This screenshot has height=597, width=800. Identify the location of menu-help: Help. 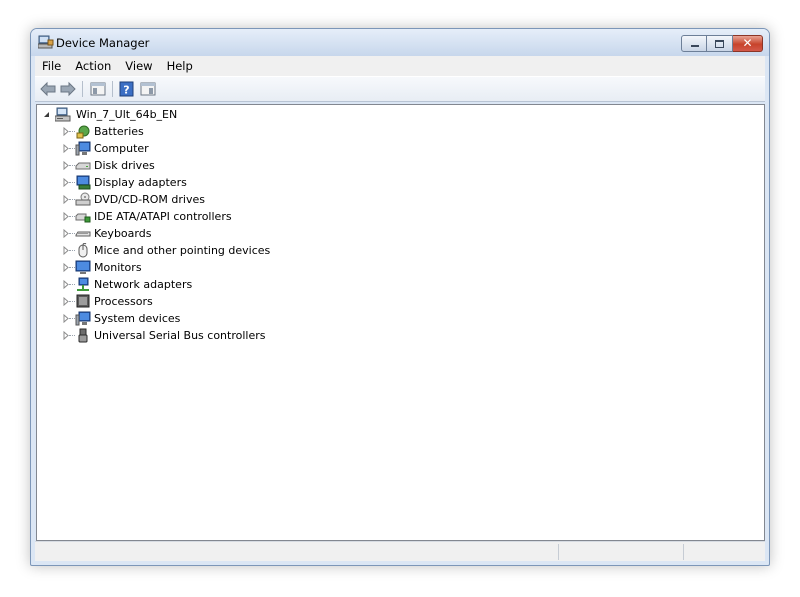
(180, 66).